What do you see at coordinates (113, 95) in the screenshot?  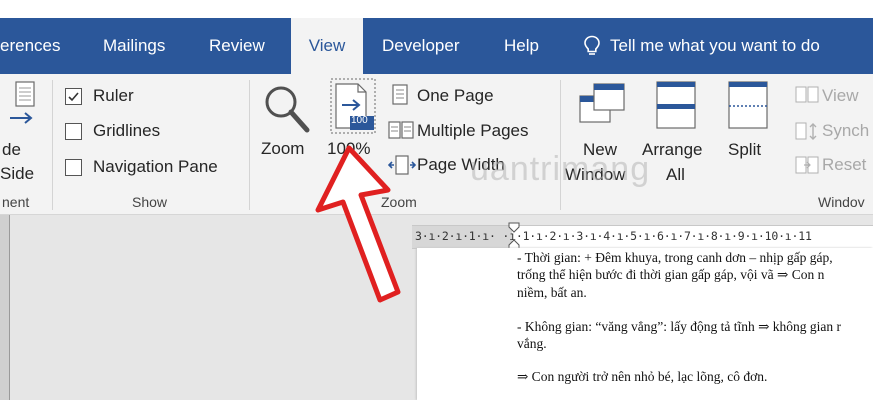 I see `ruler-label: Ruler` at bounding box center [113, 95].